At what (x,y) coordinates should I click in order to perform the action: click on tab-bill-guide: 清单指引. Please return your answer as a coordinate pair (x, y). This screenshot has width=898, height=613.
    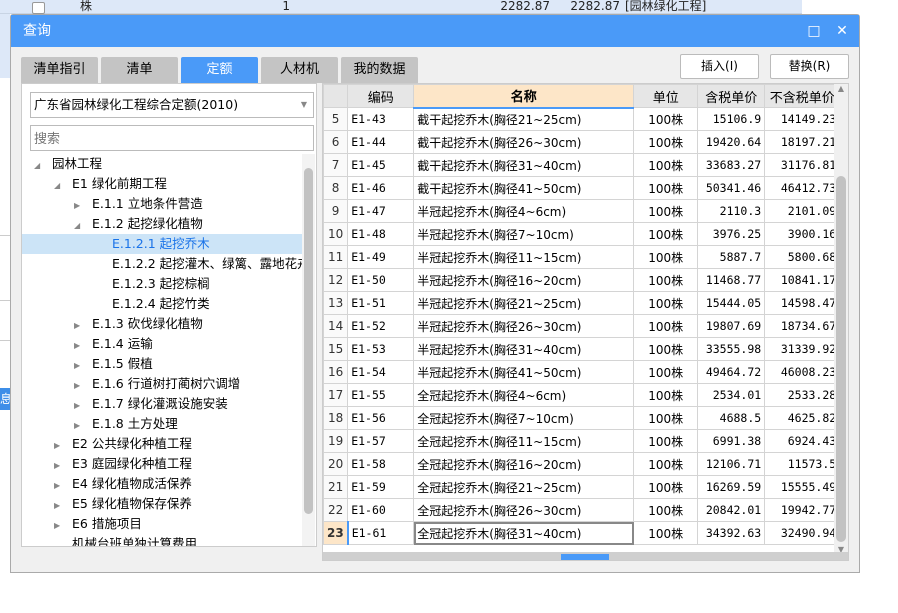
    Looking at the image, I should click on (59, 70).